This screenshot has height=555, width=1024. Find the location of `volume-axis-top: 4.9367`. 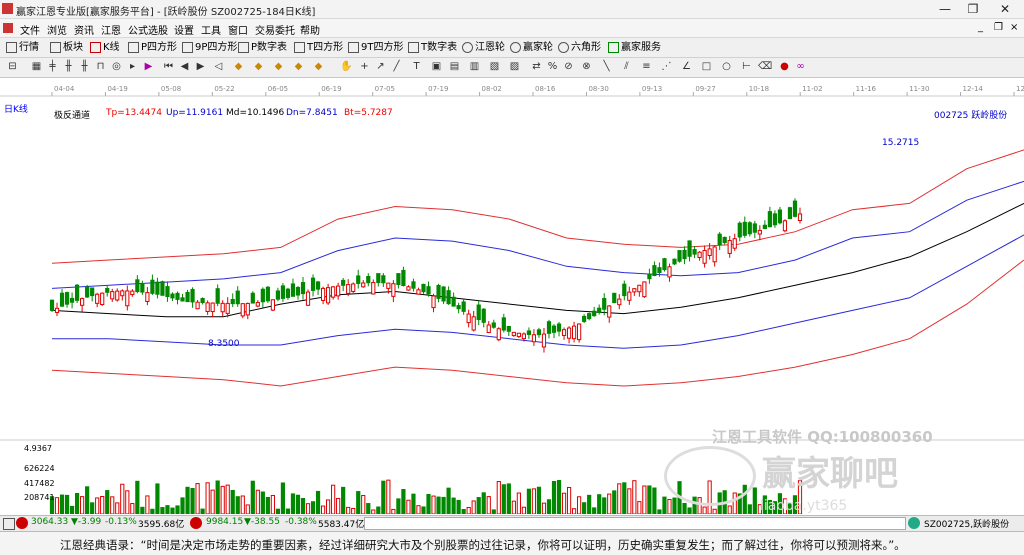

volume-axis-top: 4.9367 is located at coordinates (38, 448).